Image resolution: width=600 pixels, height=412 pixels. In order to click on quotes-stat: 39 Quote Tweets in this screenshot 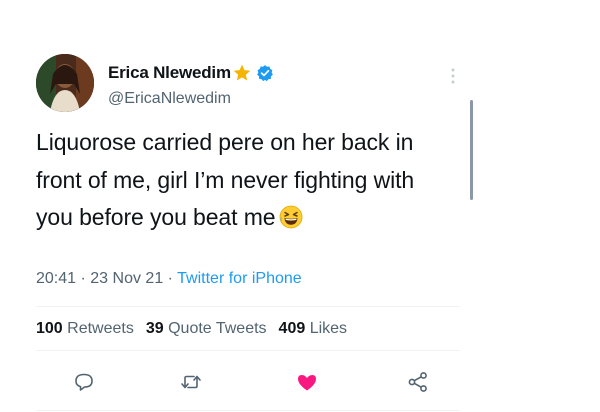, I will do `click(206, 328)`.